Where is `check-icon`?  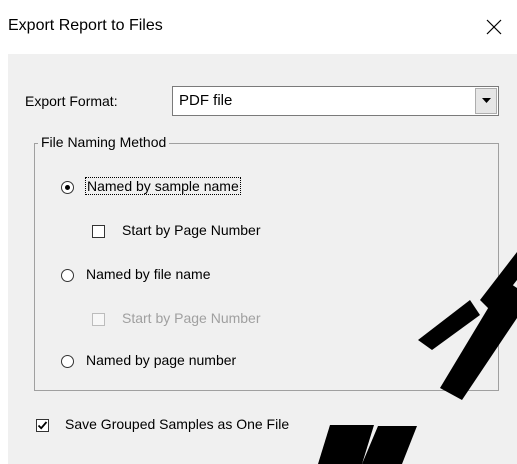 check-icon is located at coordinates (42, 425).